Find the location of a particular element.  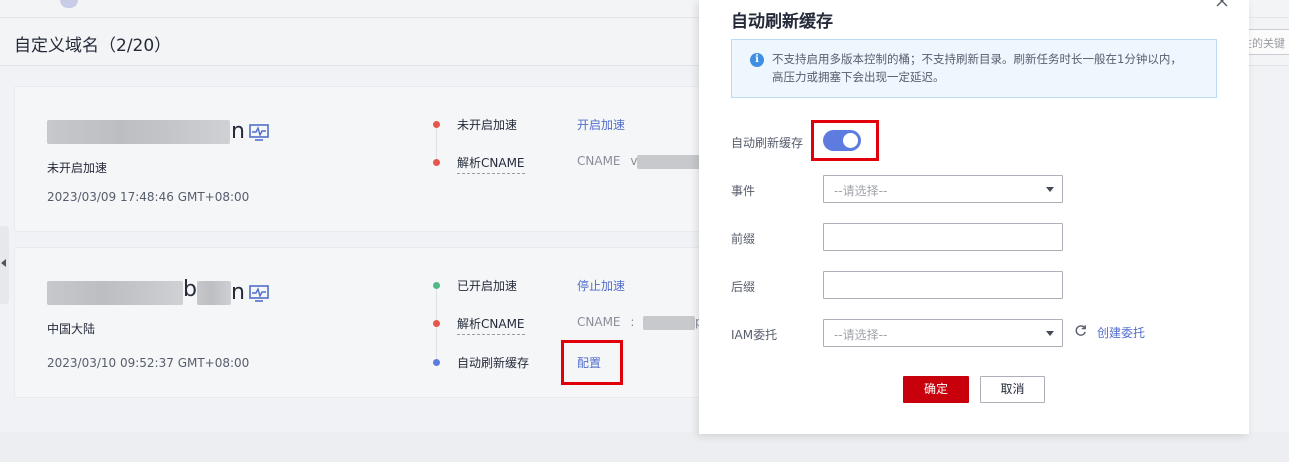

notice-line: 不支持启用多版本控制的桶；不支持刷新目录。刷新任务时长一般在1分钟以内， is located at coordinates (977, 59).